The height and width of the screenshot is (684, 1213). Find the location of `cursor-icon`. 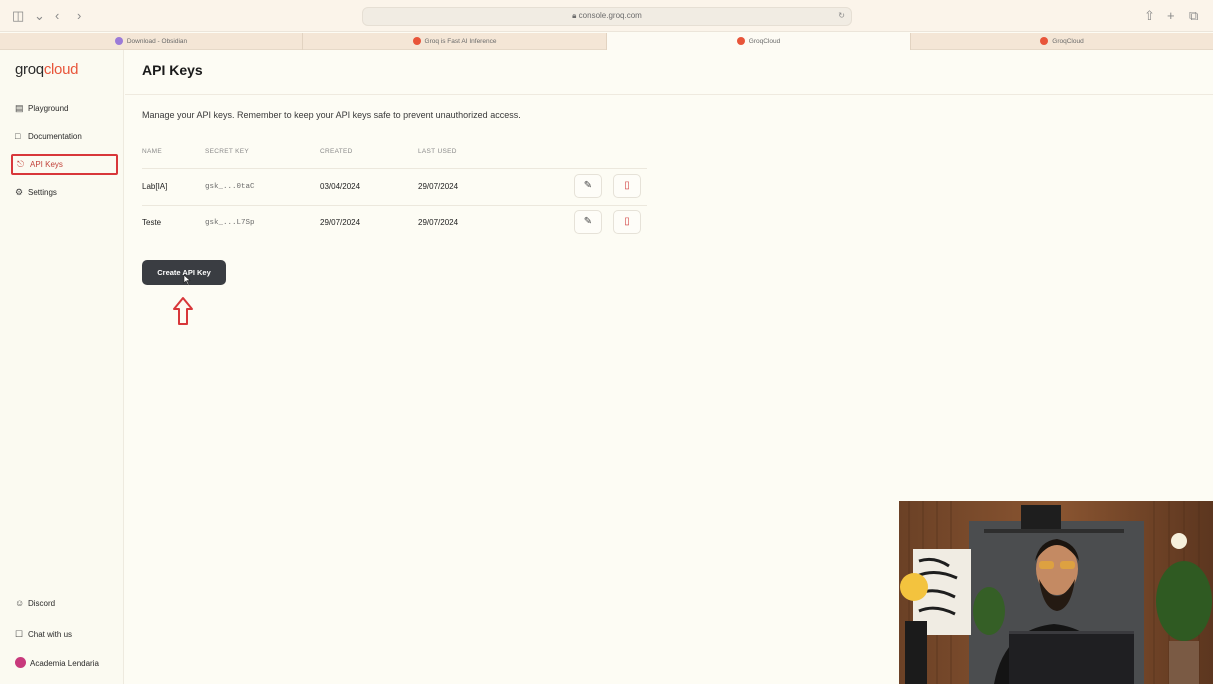

cursor-icon is located at coordinates (187, 280).